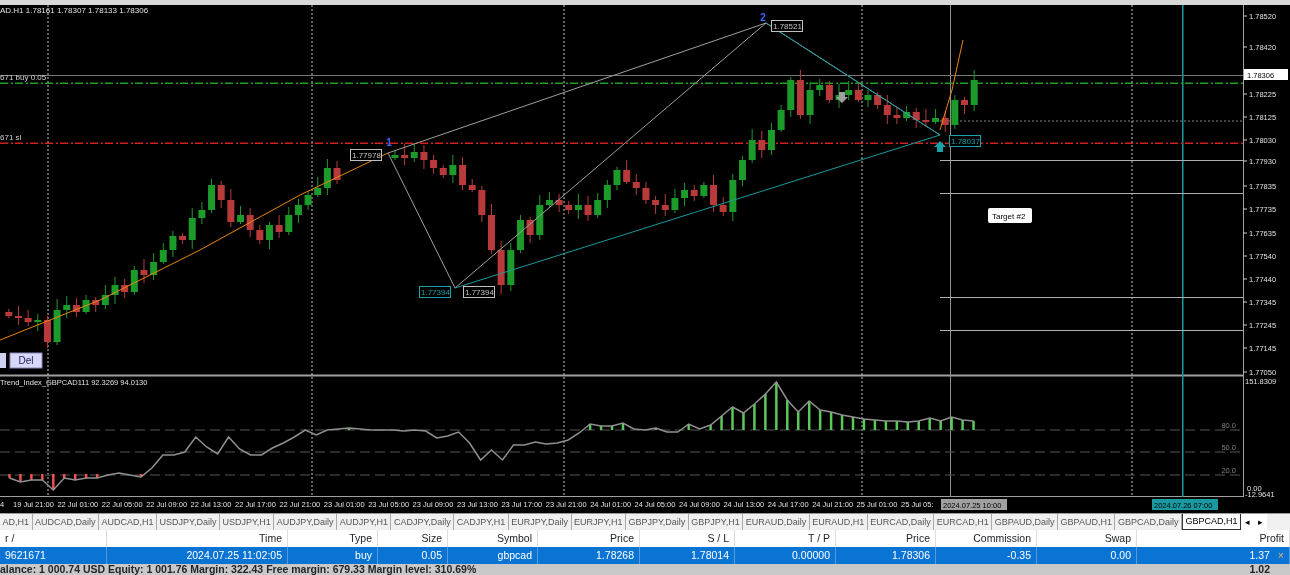  I want to click on up-arrow-icon, so click(940, 146).